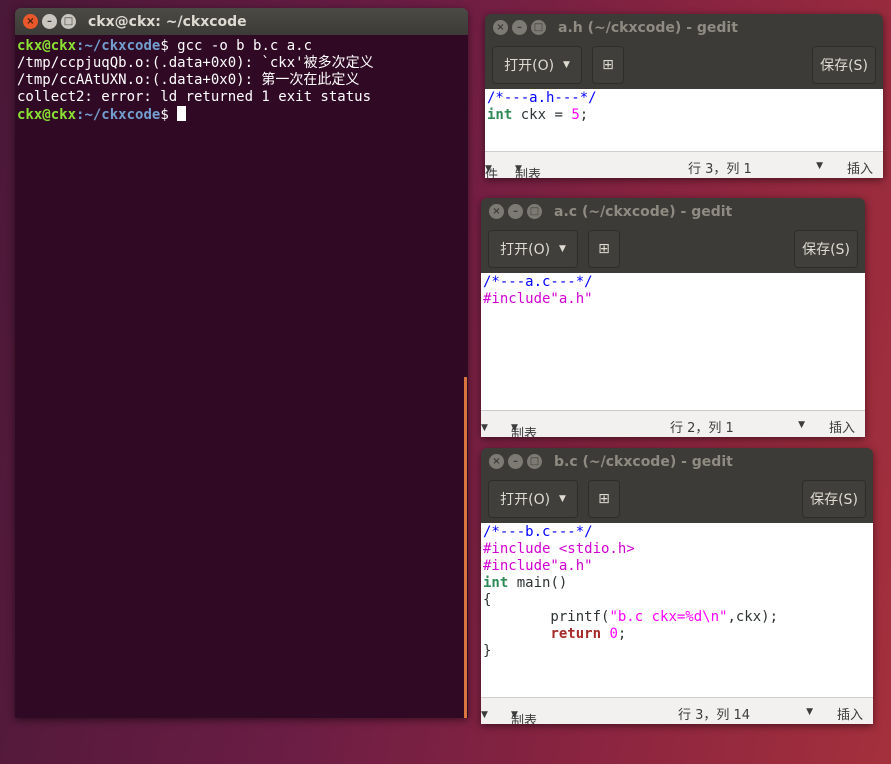 This screenshot has width=891, height=764. I want to click on code-line: /*---b.c---*/, so click(677, 532).